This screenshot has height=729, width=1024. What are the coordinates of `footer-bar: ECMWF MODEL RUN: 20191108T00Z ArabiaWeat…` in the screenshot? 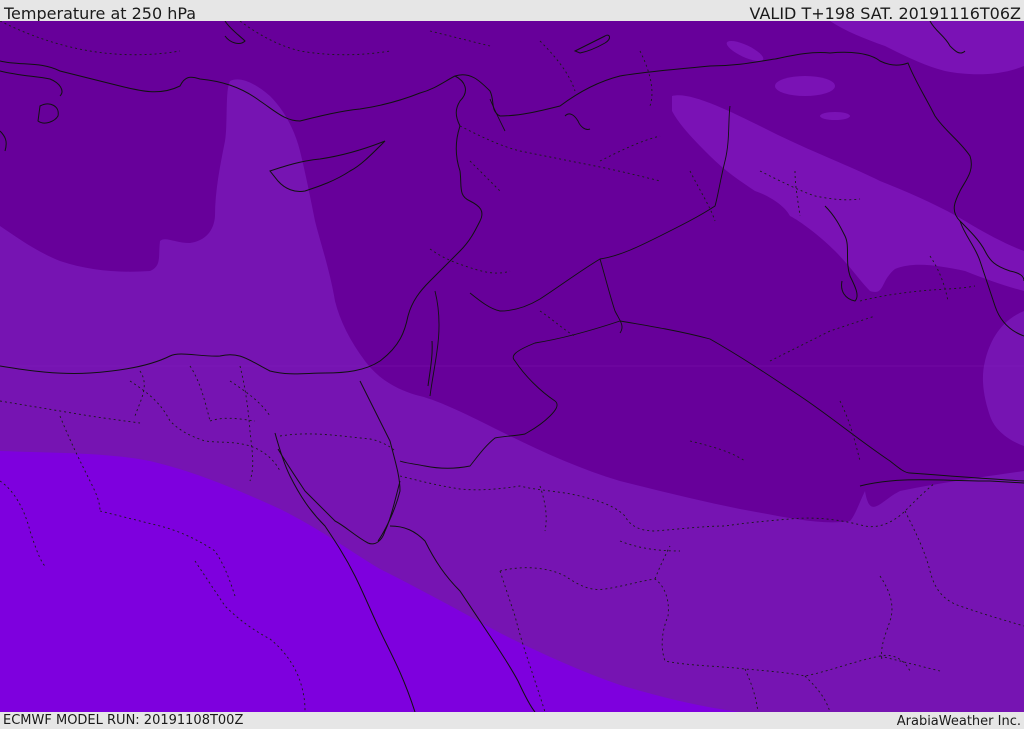 It's located at (512, 720).